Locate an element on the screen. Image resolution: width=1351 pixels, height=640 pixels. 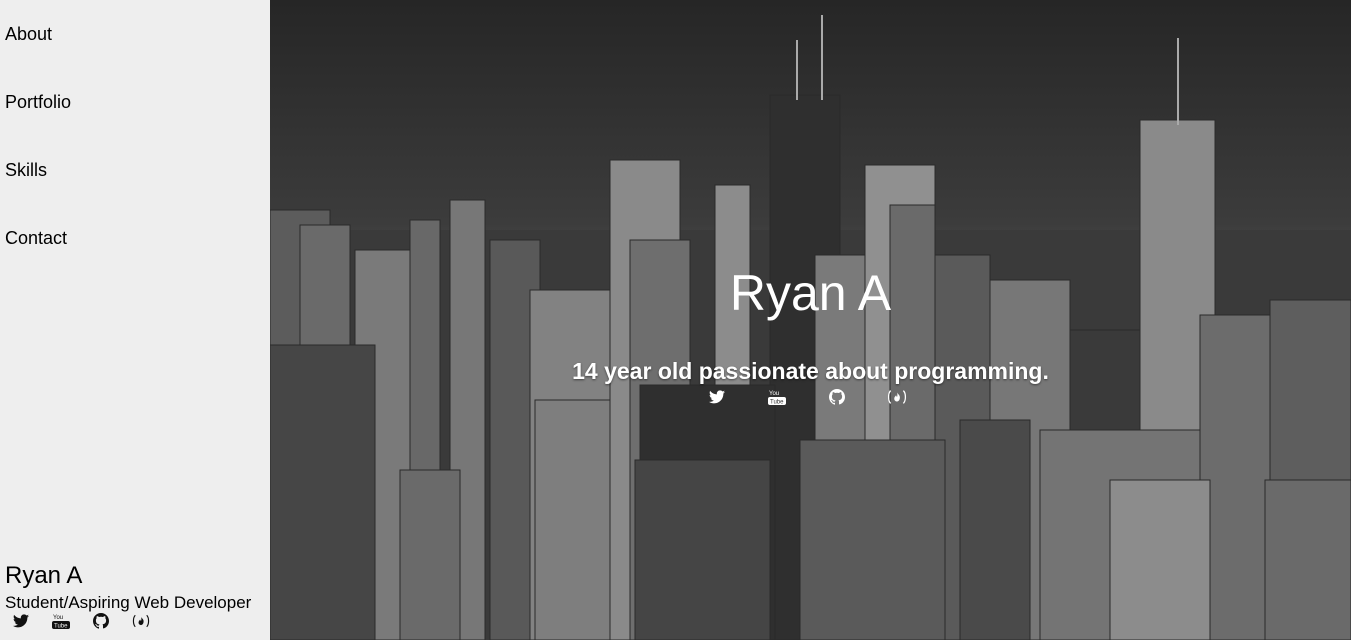
nav-about: About is located at coordinates (28, 34).